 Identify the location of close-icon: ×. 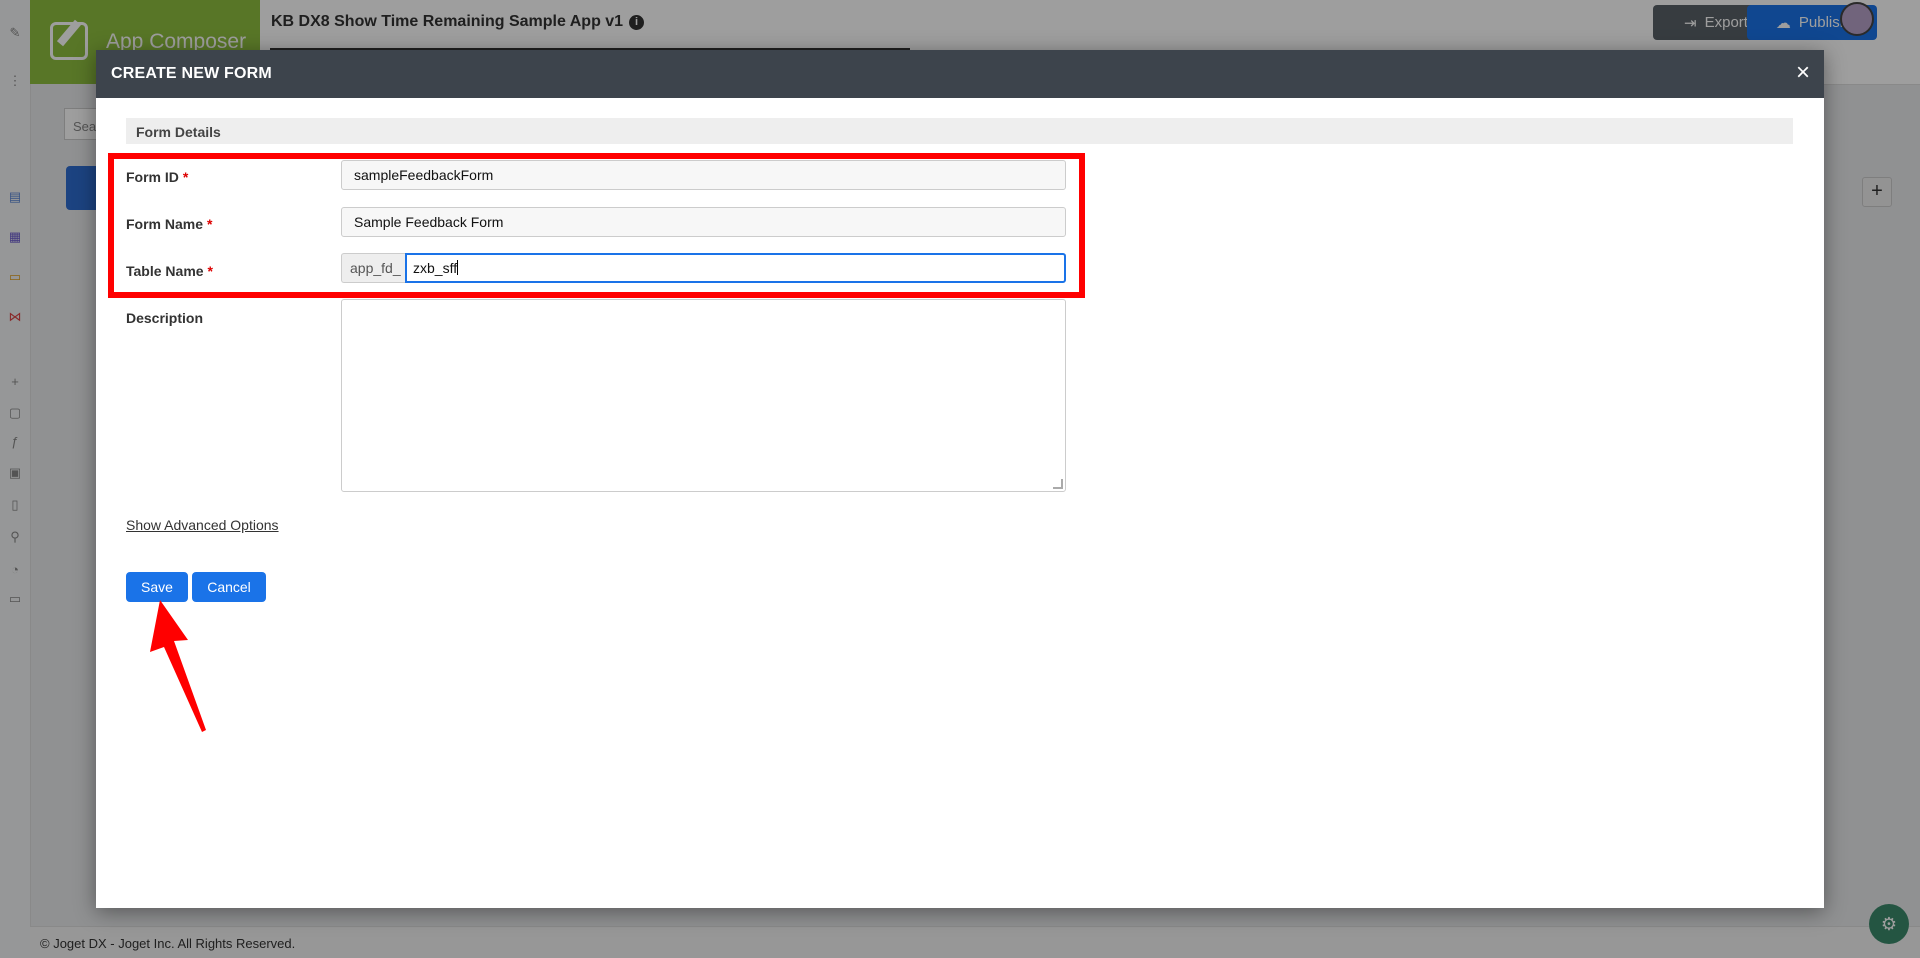
(1803, 73).